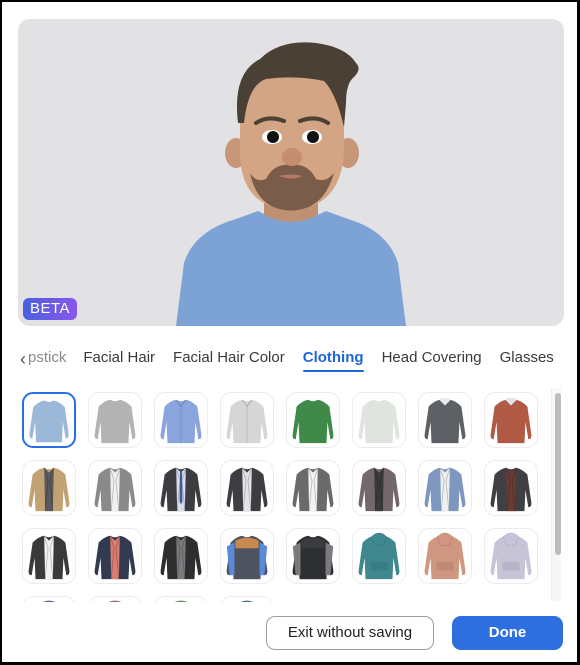 This screenshot has height=665, width=580. Describe the element at coordinates (47, 359) in the screenshot. I see `tab-lipstick: pstick` at that location.